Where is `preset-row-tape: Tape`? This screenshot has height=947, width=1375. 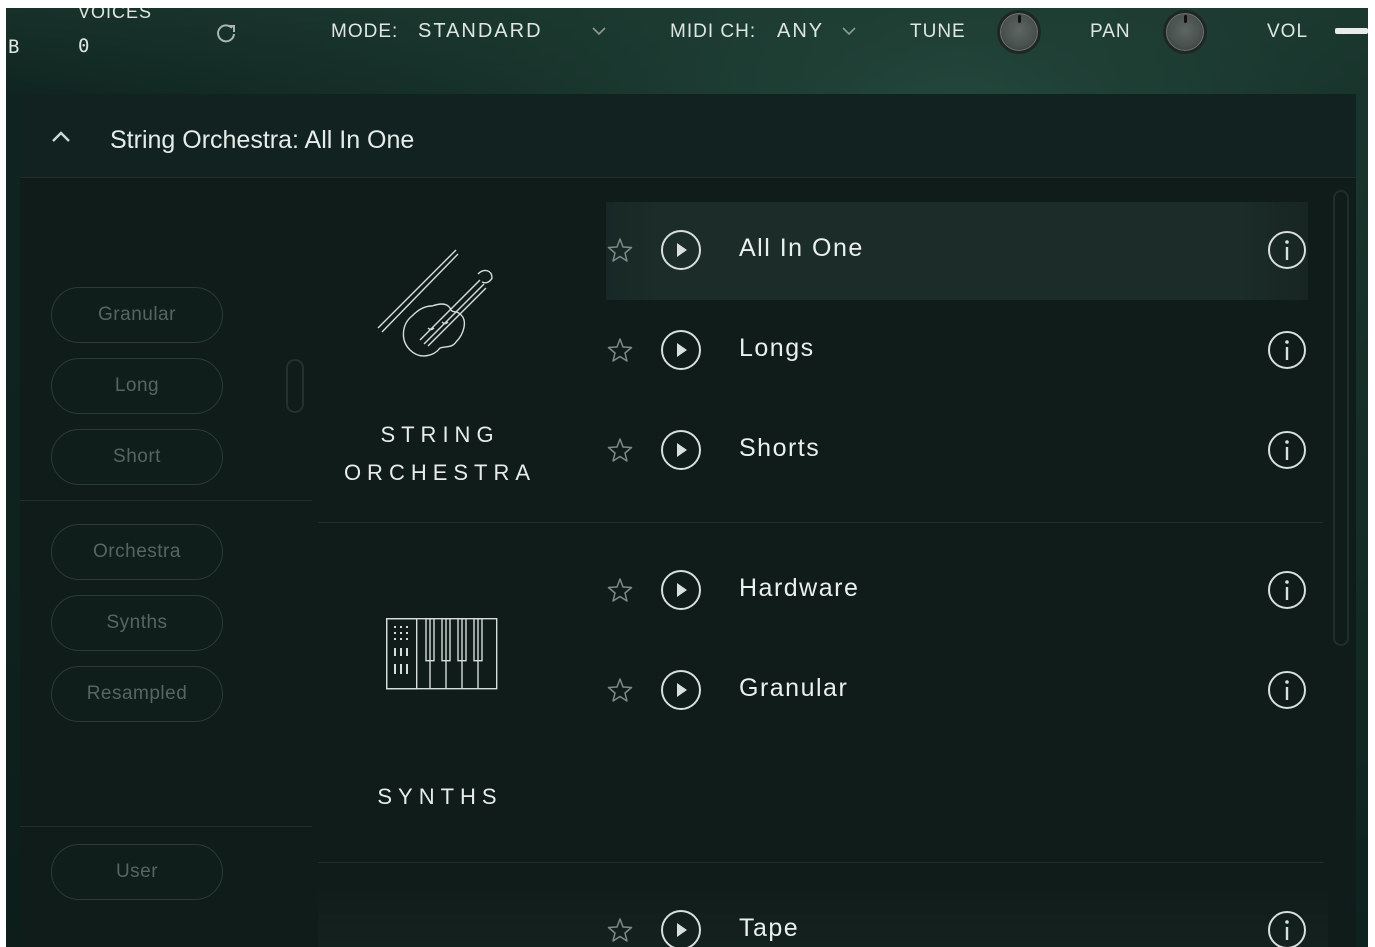 preset-row-tape: Tape is located at coordinates (957, 914).